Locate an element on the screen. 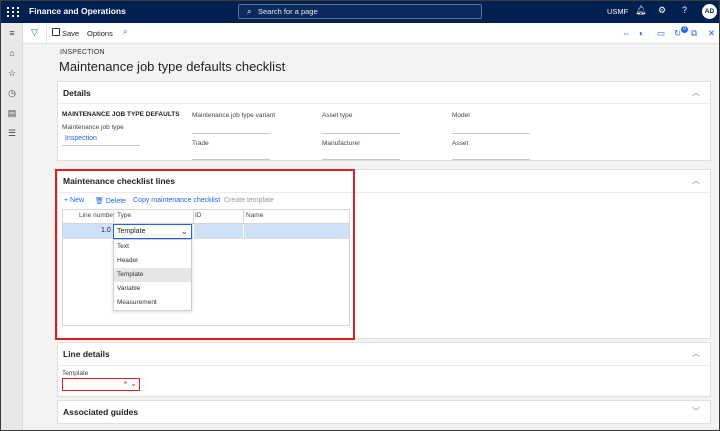 The width and height of the screenshot is (720, 431). associated-guides-fasttab: Associated guides ﹀ is located at coordinates (384, 412).